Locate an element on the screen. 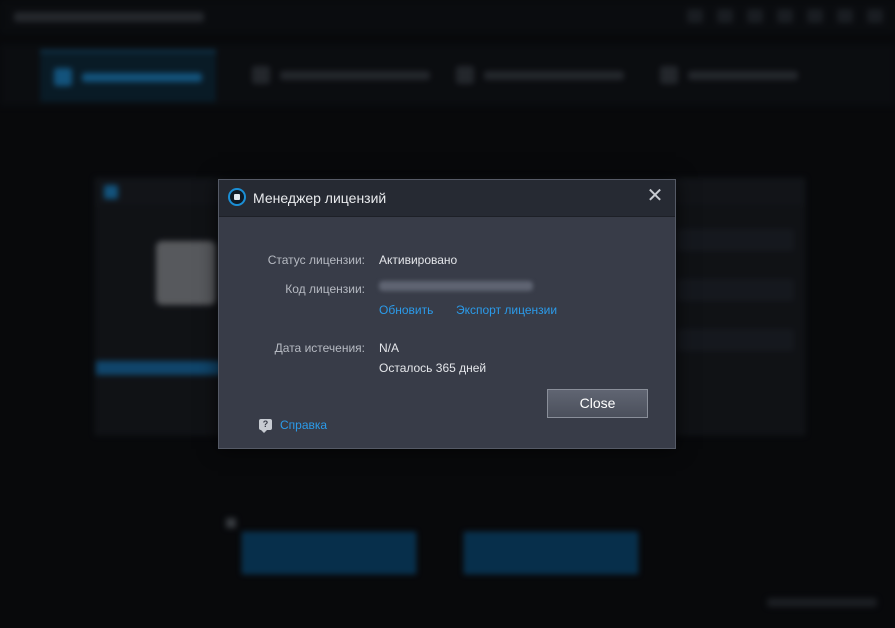 This screenshot has height=628, width=895. expiry-date-label: Дата истечения: is located at coordinates (319, 348).